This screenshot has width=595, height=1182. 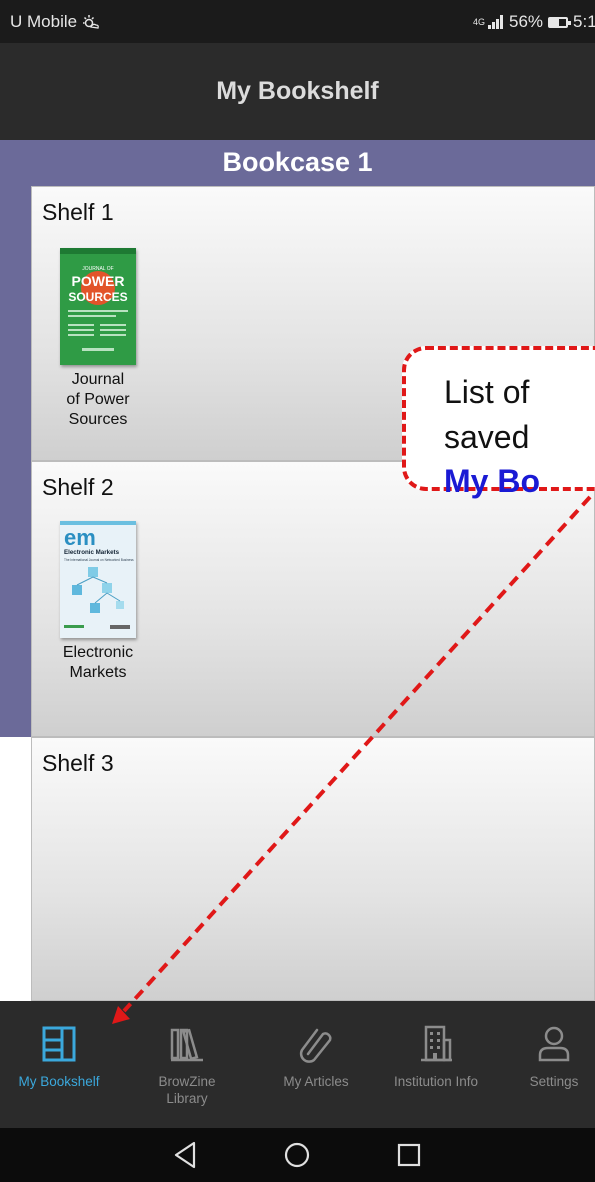 I want to click on tab-my-articles: My Articles, so click(x=316, y=1064).